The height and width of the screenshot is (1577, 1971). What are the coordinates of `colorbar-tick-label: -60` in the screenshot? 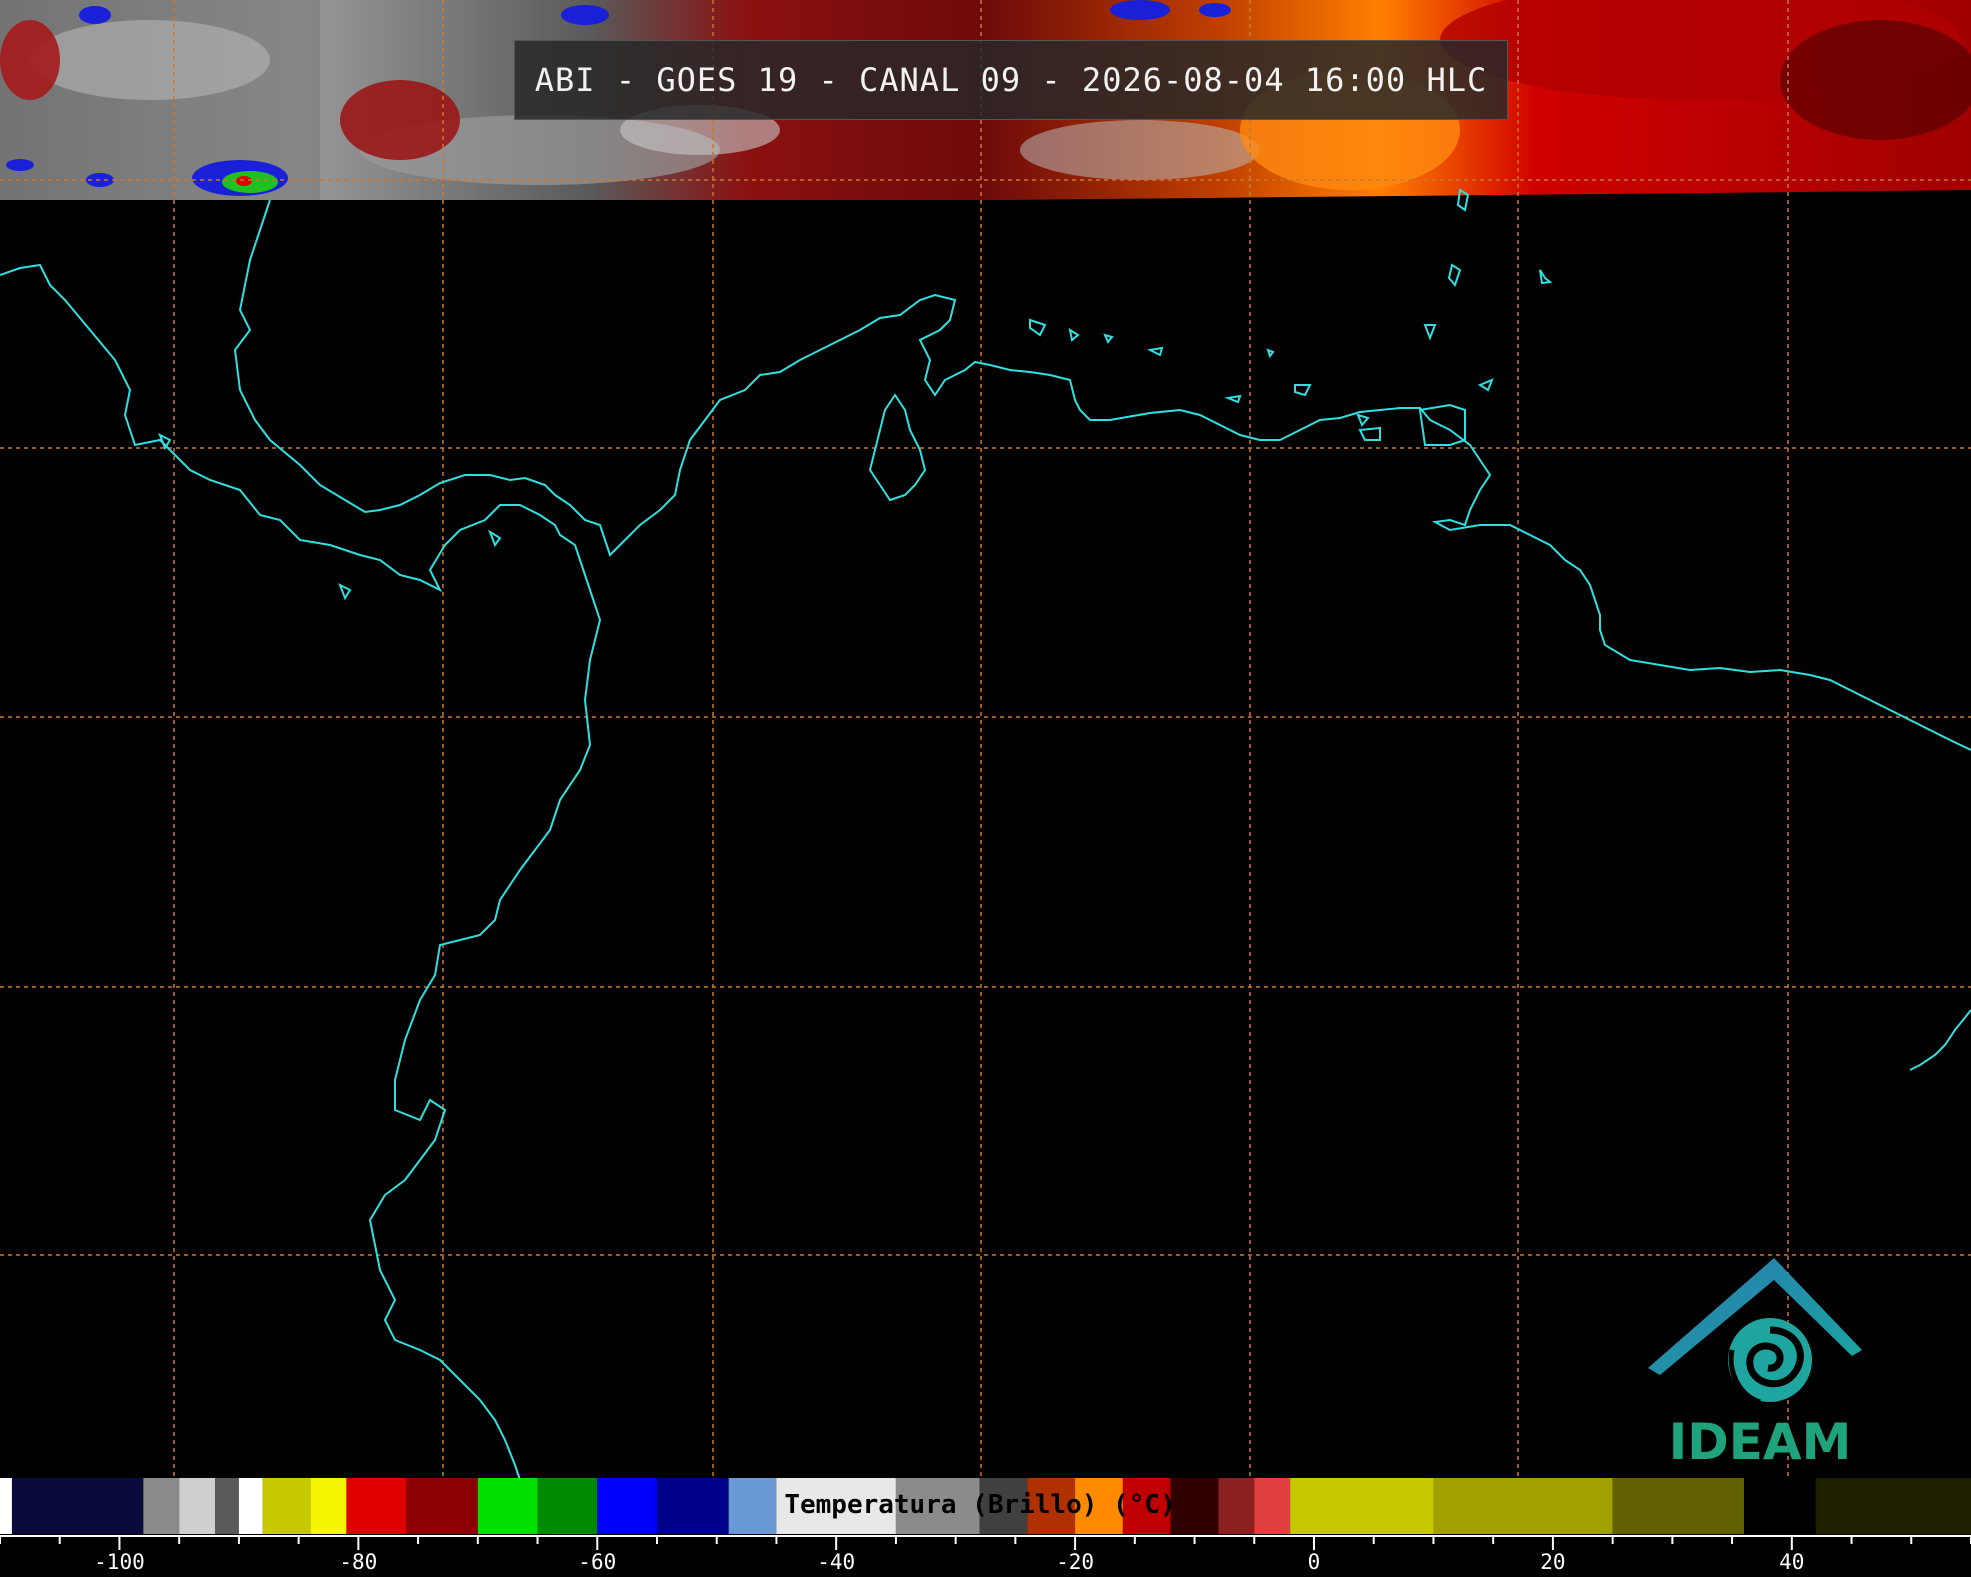 It's located at (597, 1562).